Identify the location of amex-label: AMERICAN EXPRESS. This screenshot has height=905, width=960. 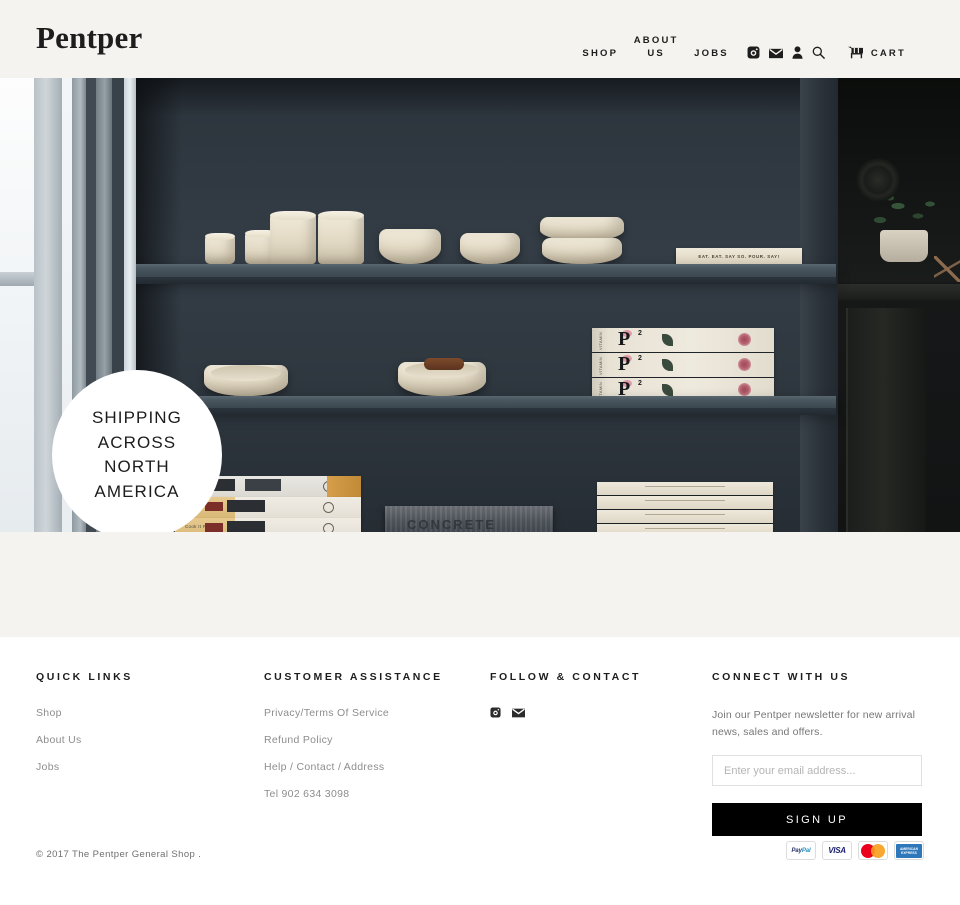
(909, 850).